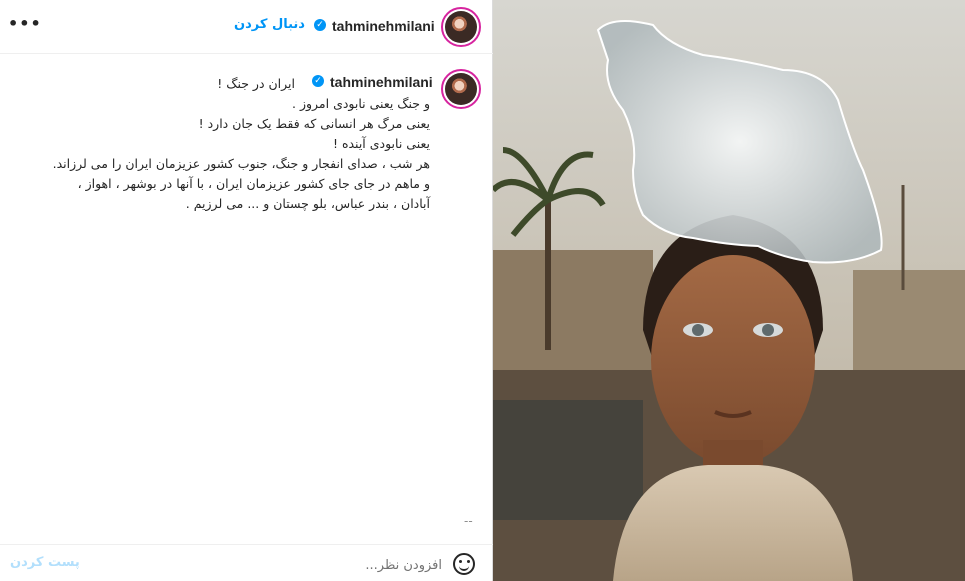 Image resolution: width=965 pixels, height=581 pixels. Describe the element at coordinates (733, 360) in the screenshot. I see `face` at that location.